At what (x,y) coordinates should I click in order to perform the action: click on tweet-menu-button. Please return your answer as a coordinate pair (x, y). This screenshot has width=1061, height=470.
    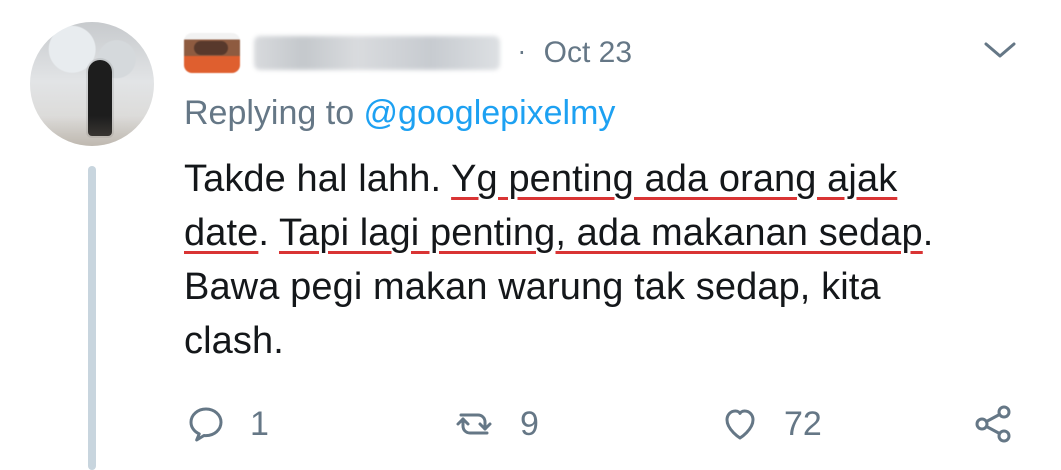
    Looking at the image, I should click on (1000, 50).